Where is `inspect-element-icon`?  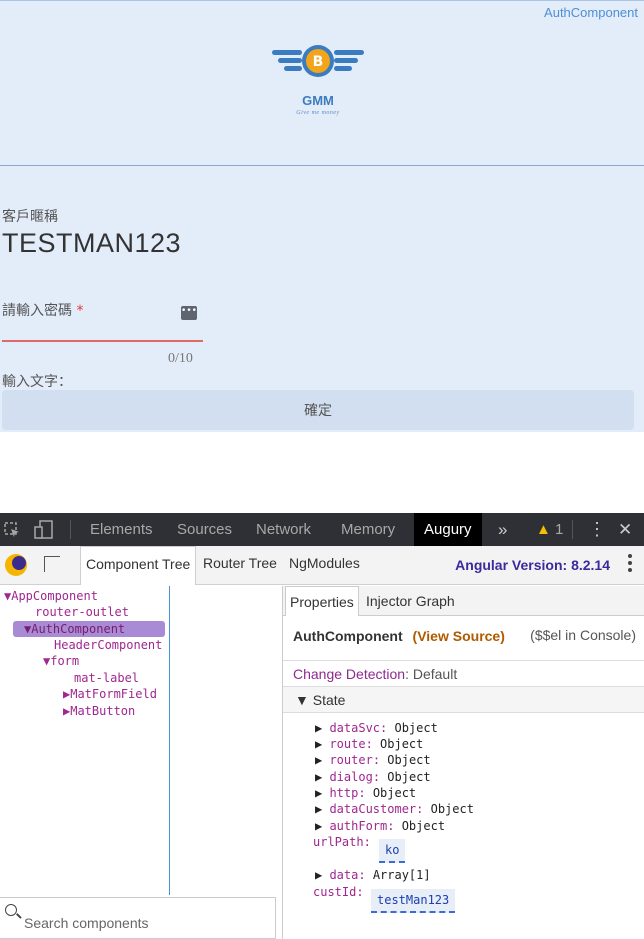 inspect-element-icon is located at coordinates (12, 530).